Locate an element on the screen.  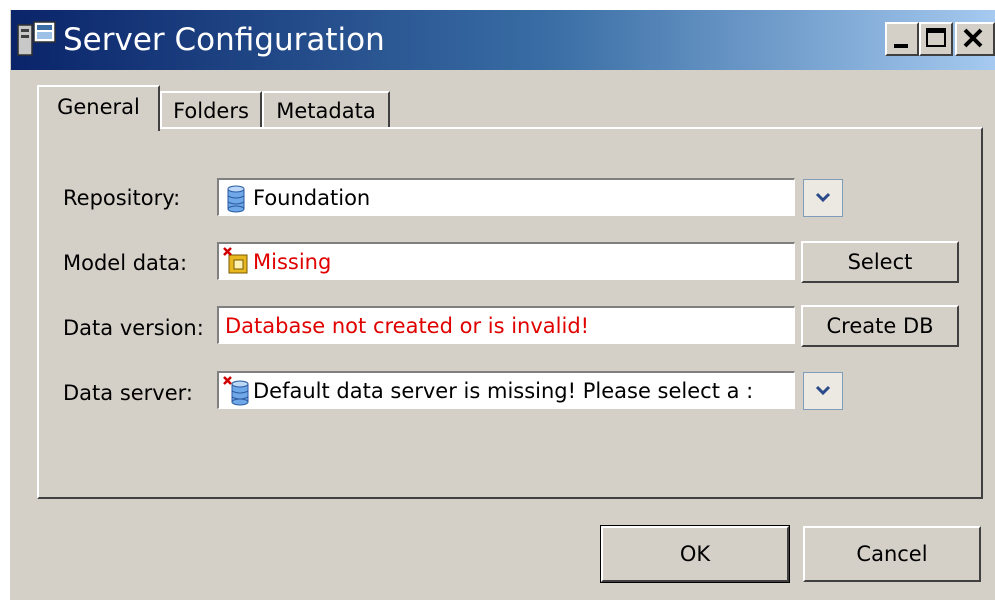
cancel-button-label: Cancel is located at coordinates (892, 554).